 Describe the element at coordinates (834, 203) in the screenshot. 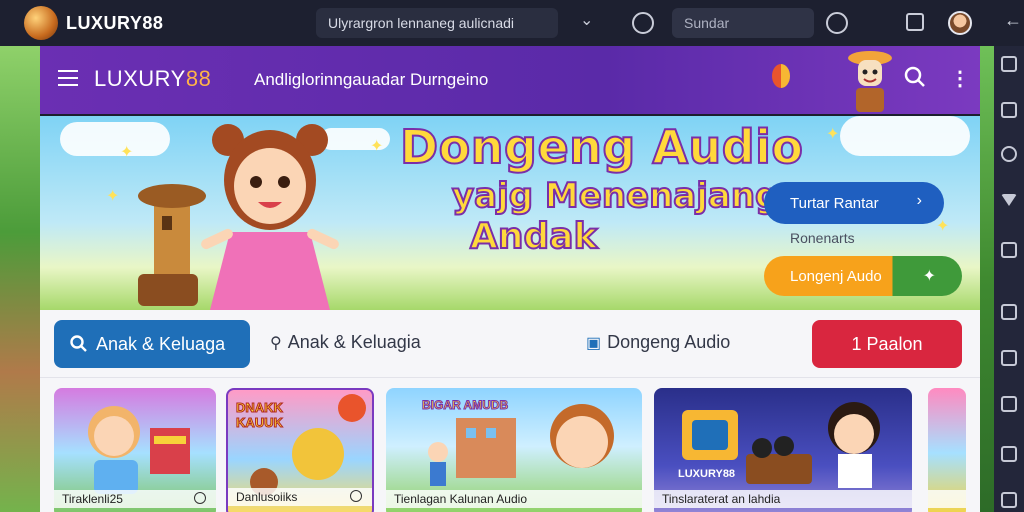

I see `play-button-label: Turtar Rantar` at that location.